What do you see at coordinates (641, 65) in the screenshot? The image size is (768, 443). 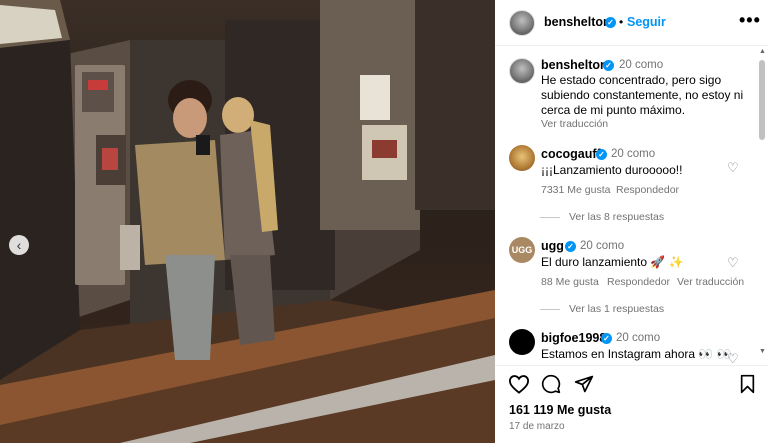 I see `caption-age: 20 como` at bounding box center [641, 65].